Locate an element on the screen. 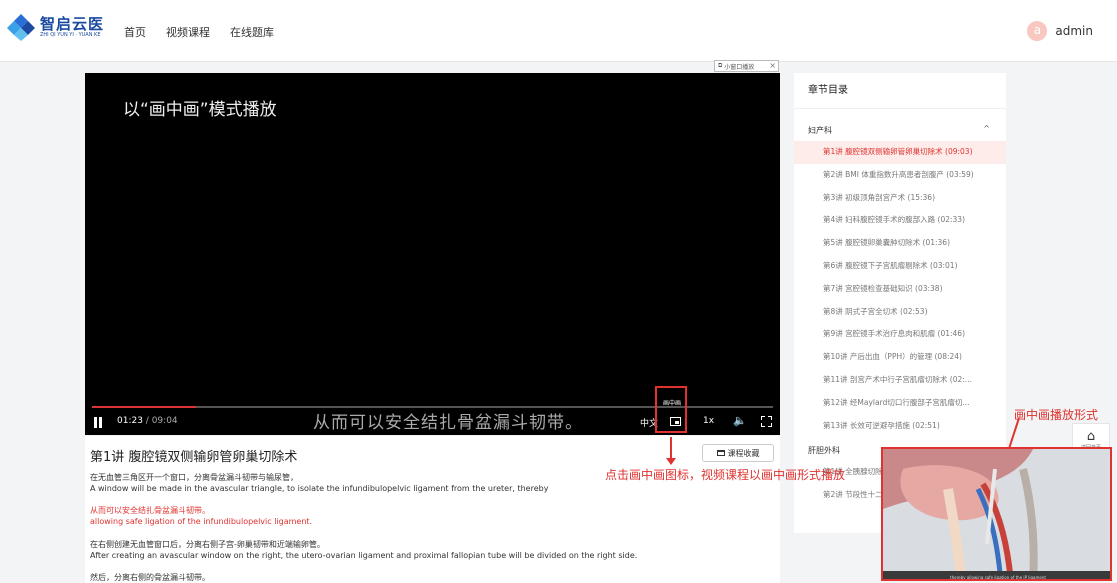 The image size is (1117, 583). transcript-paragraph: 然后，分离右侧的骨盆漏斗韧带。 is located at coordinates (430, 577).